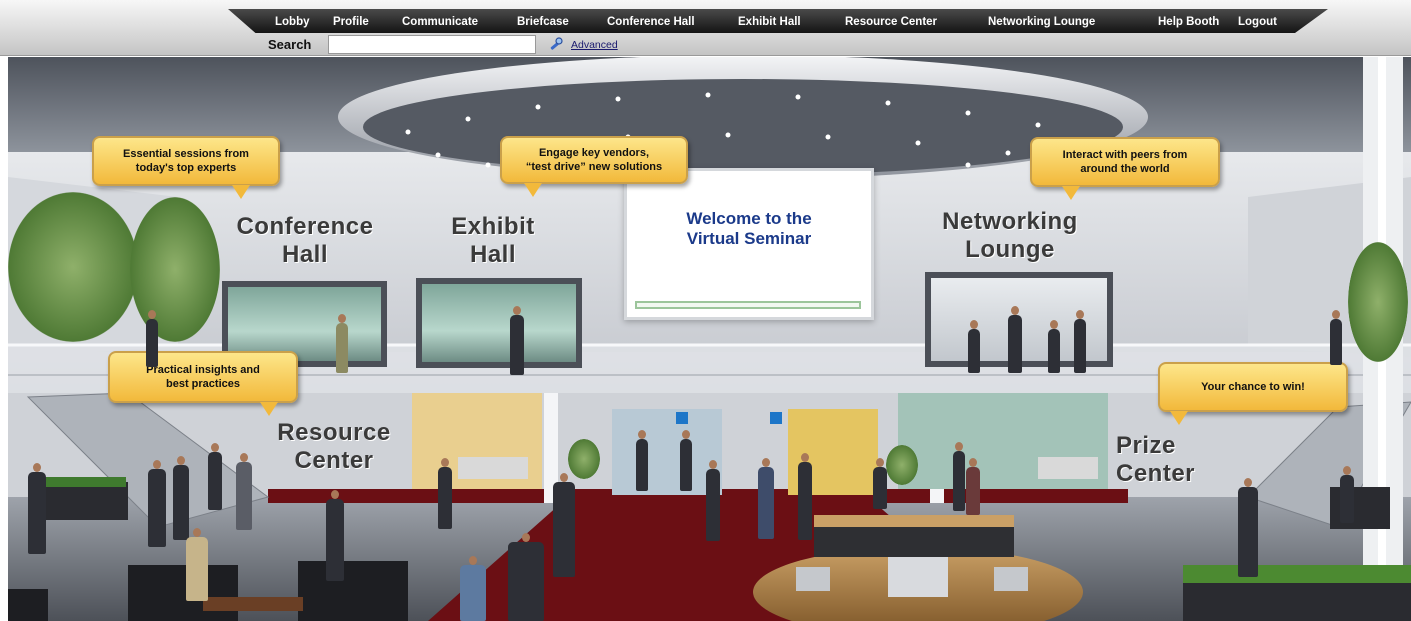 This screenshot has height=621, width=1411. What do you see at coordinates (543, 22) in the screenshot?
I see `nav-briefcase: Briefcase` at bounding box center [543, 22].